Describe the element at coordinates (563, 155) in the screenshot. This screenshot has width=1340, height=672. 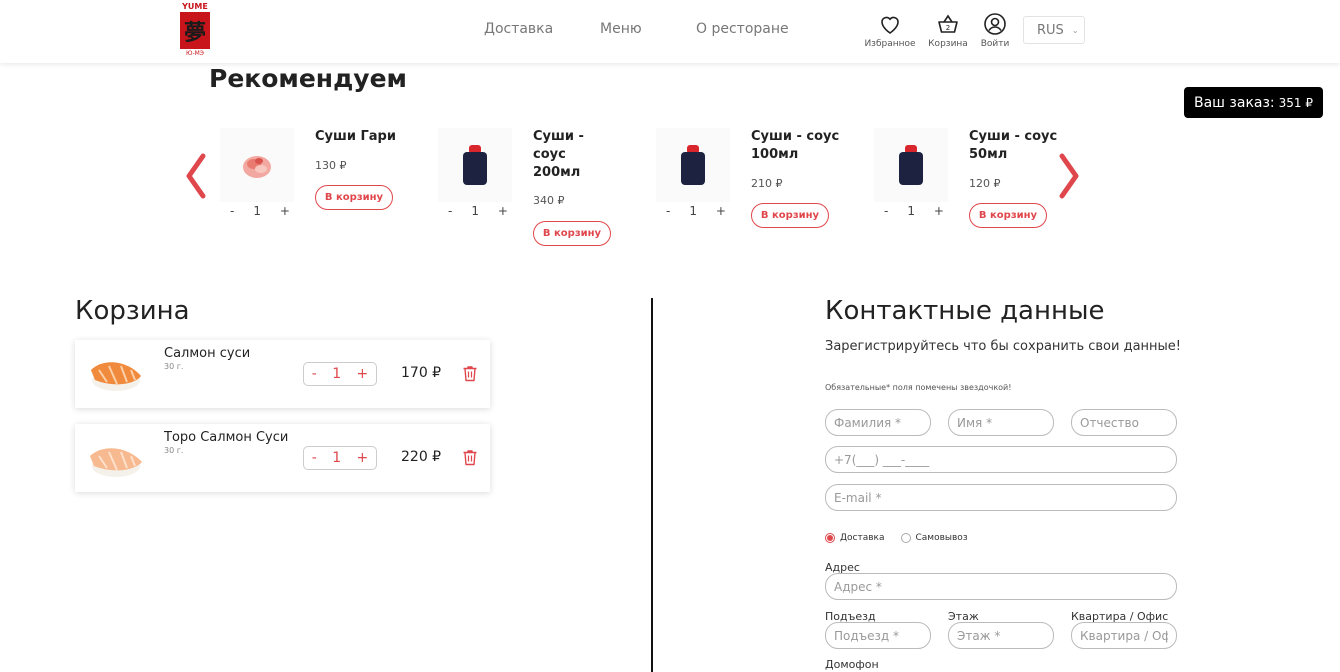
I see `product-name: Суши - соус 200мл` at that location.